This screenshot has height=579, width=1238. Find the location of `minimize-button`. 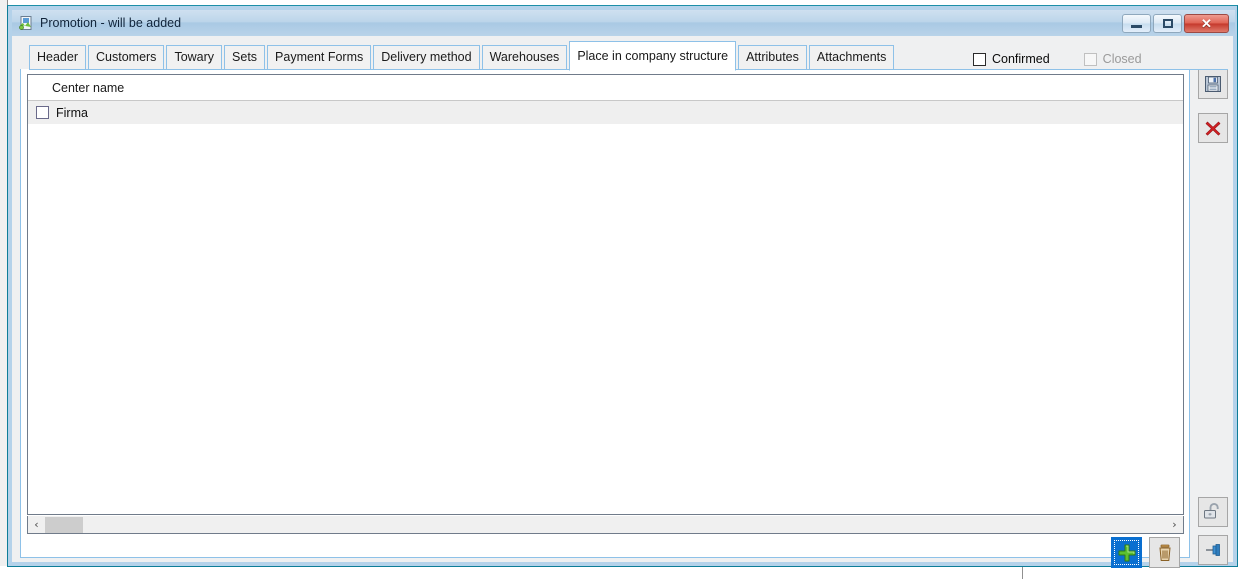

minimize-button is located at coordinates (1136, 23).